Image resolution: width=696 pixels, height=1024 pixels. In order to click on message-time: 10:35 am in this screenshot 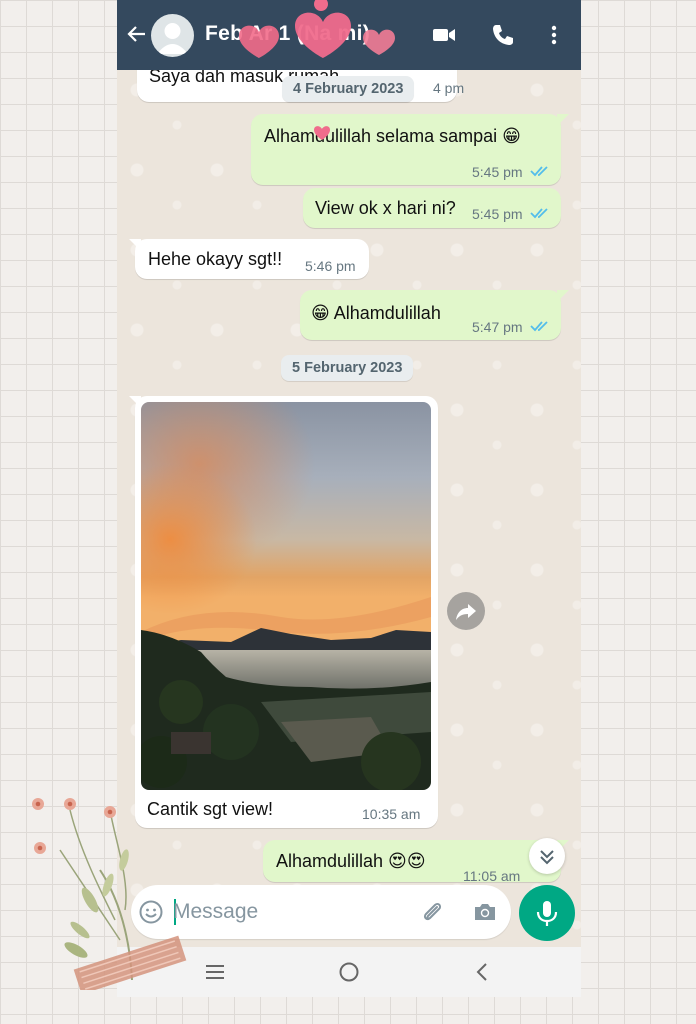, I will do `click(391, 814)`.